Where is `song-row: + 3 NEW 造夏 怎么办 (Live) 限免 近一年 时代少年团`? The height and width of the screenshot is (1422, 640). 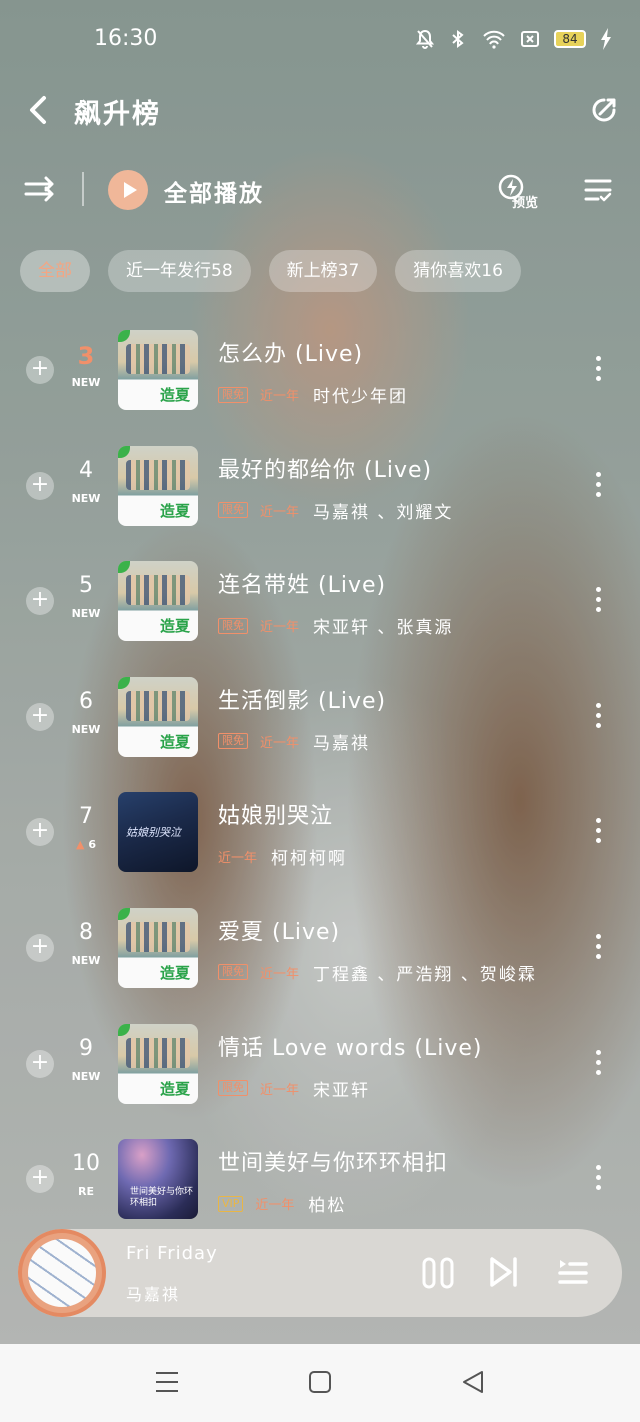
song-row: + 3 NEW 造夏 怎么办 (Live) 限免 近一年 时代少年团 is located at coordinates (320, 382).